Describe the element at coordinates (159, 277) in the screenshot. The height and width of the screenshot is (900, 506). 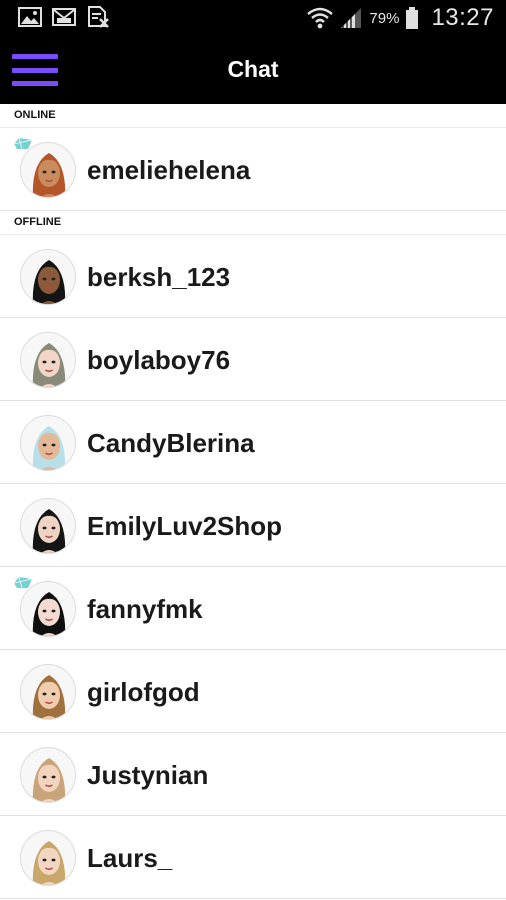
I see `username: berksh_123` at that location.